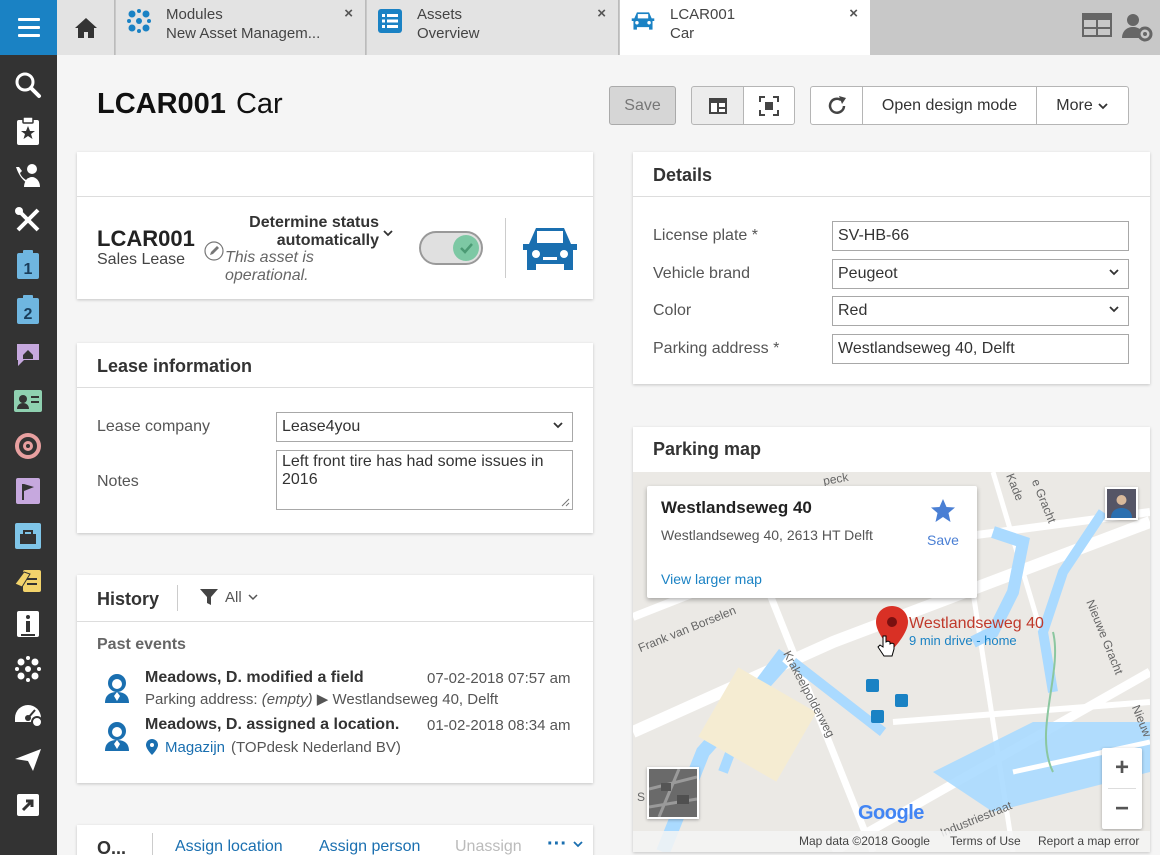 The image size is (1160, 855). I want to click on color-select: Red, so click(980, 311).